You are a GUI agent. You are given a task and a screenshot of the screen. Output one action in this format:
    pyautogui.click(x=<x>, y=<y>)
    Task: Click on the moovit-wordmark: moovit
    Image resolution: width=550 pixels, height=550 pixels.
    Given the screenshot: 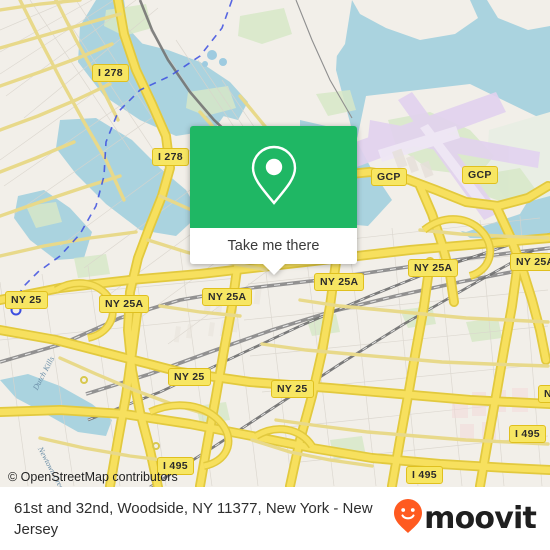 What is the action you would take?
    pyautogui.click(x=480, y=518)
    